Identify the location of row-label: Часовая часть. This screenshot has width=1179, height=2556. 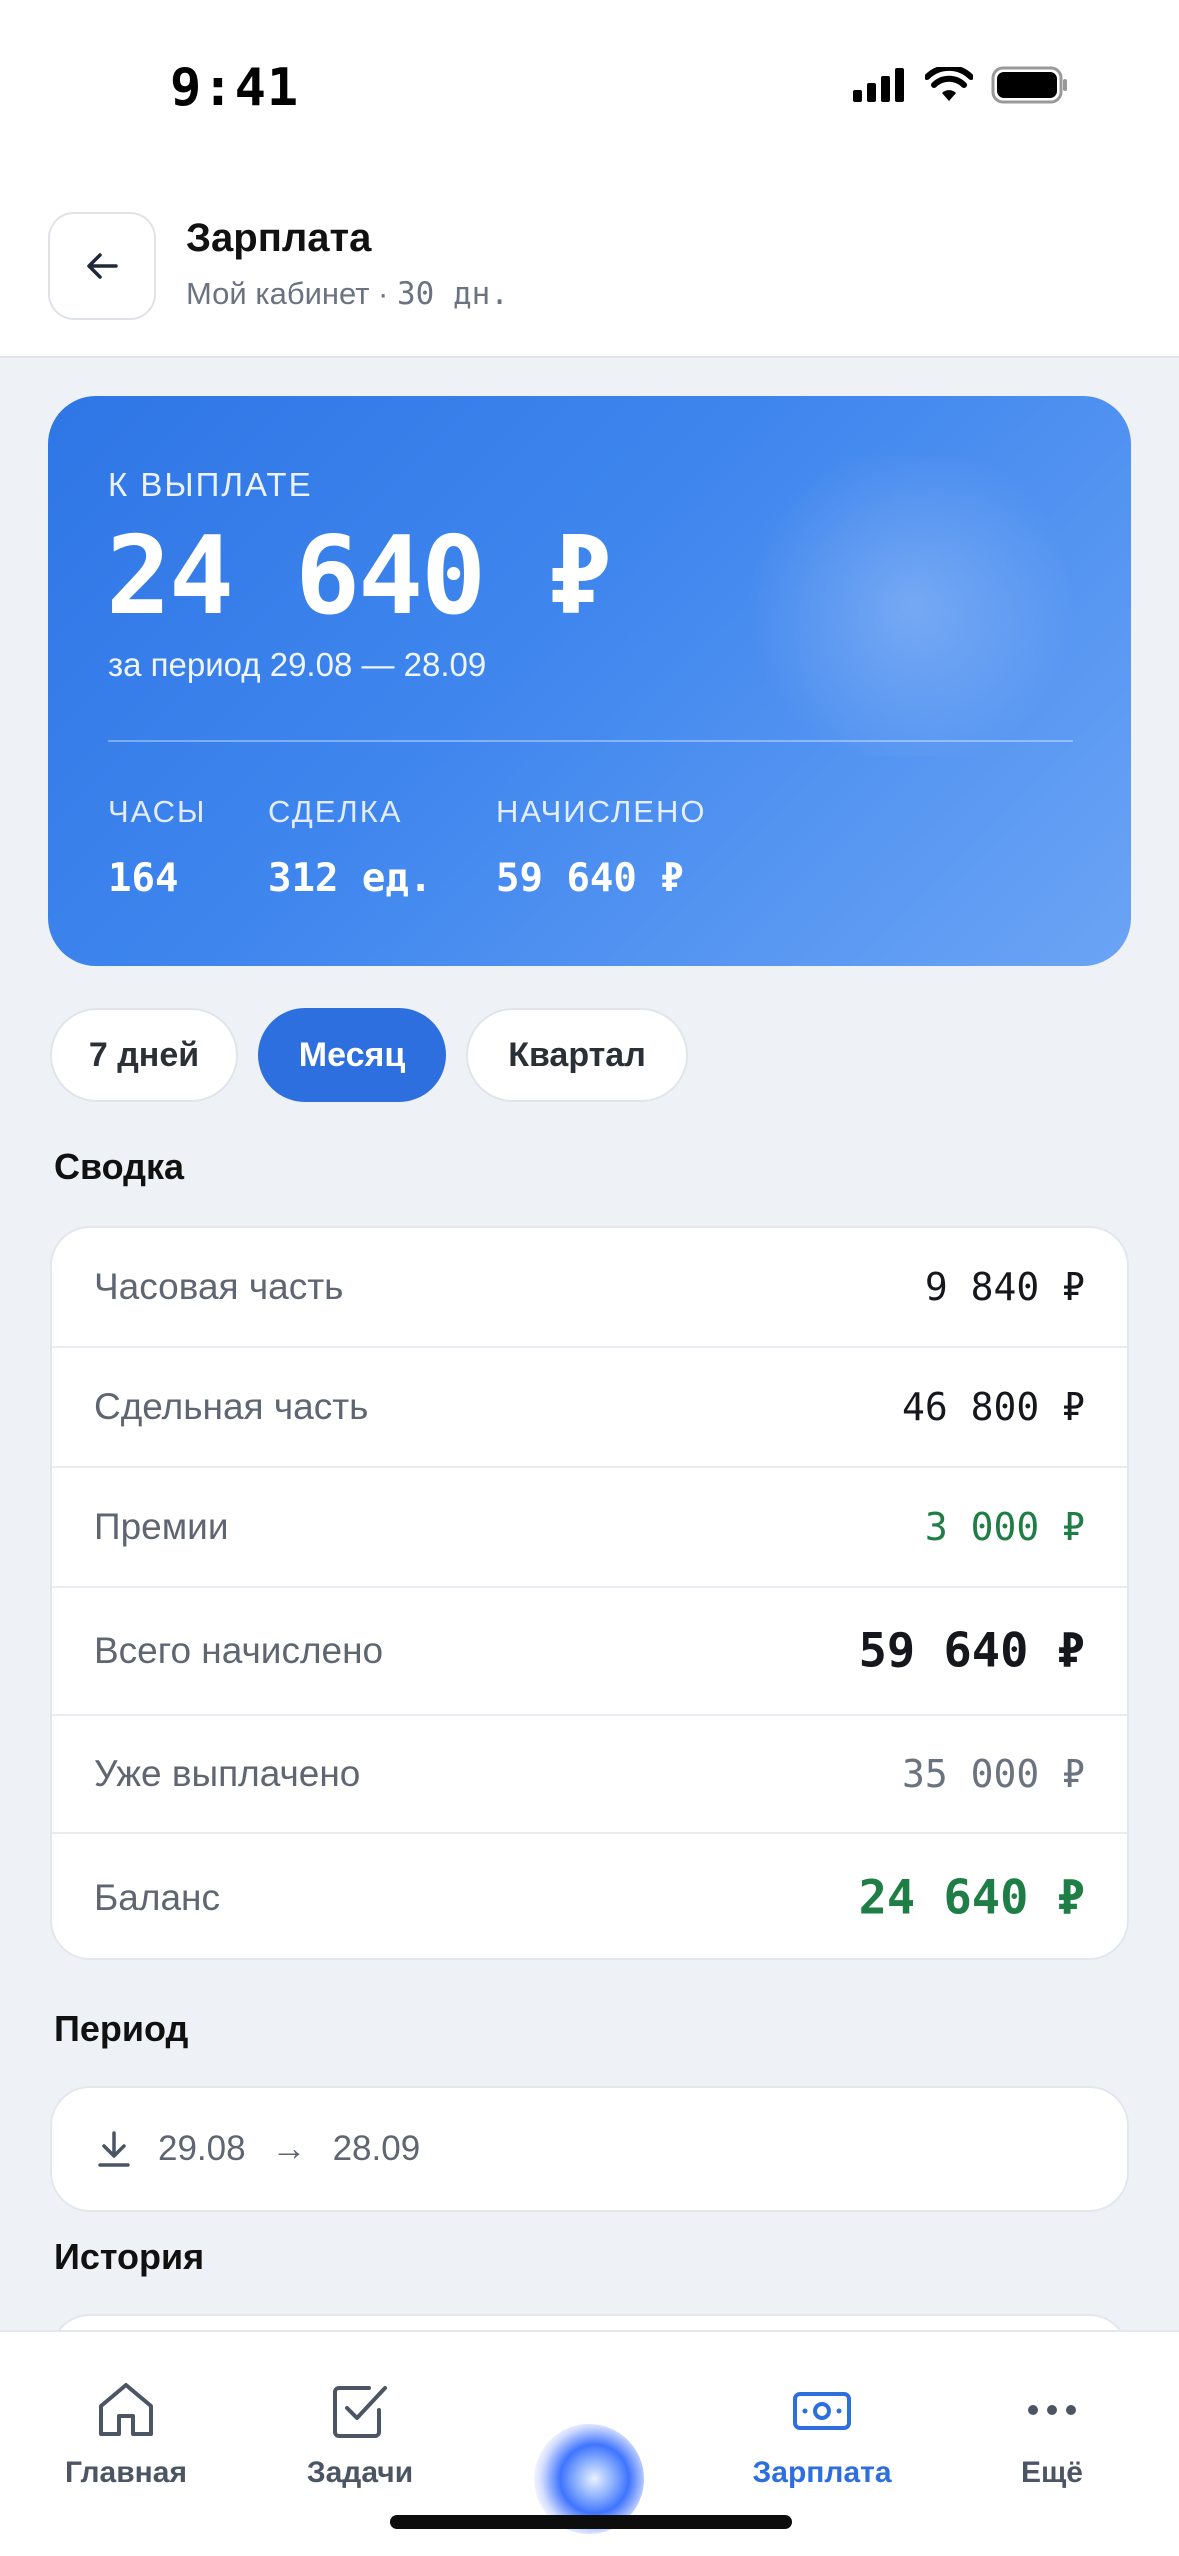
(219, 1286).